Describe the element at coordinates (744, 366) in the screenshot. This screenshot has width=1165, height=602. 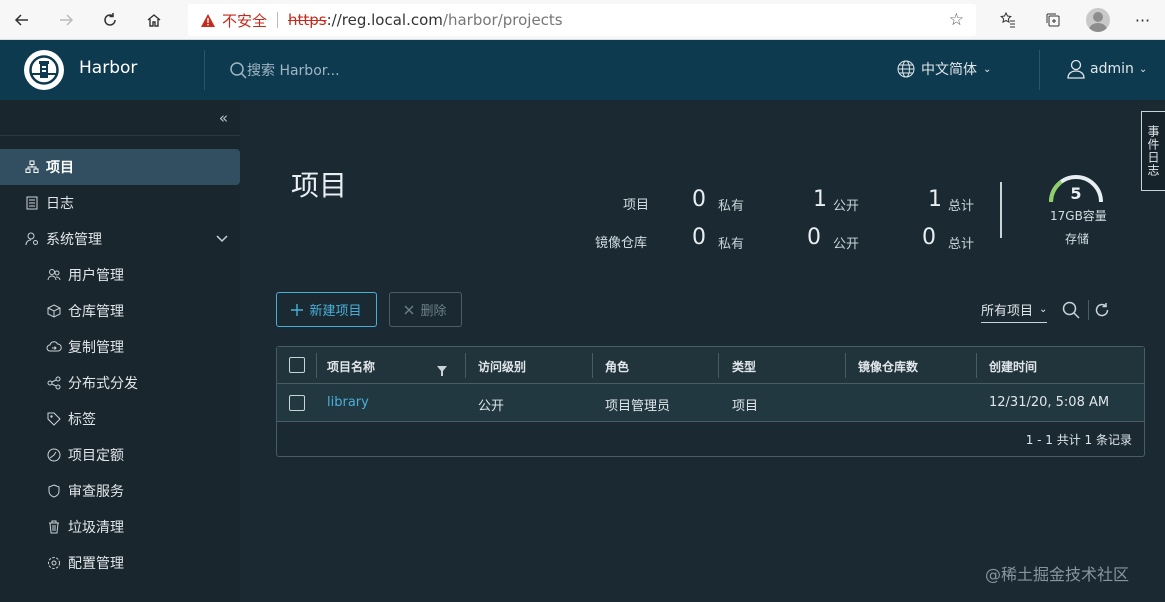
I see `column-header-type: 类型` at that location.